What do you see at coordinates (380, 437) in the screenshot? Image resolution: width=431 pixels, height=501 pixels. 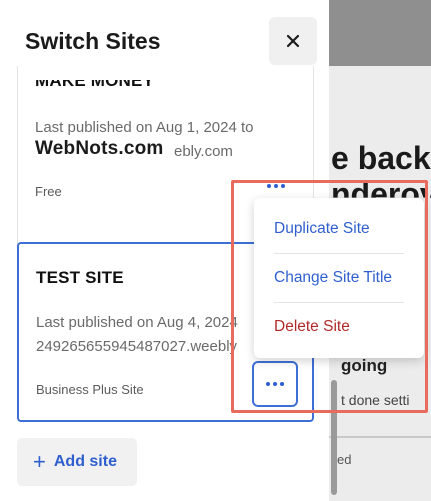 I see `background-divider` at bounding box center [380, 437].